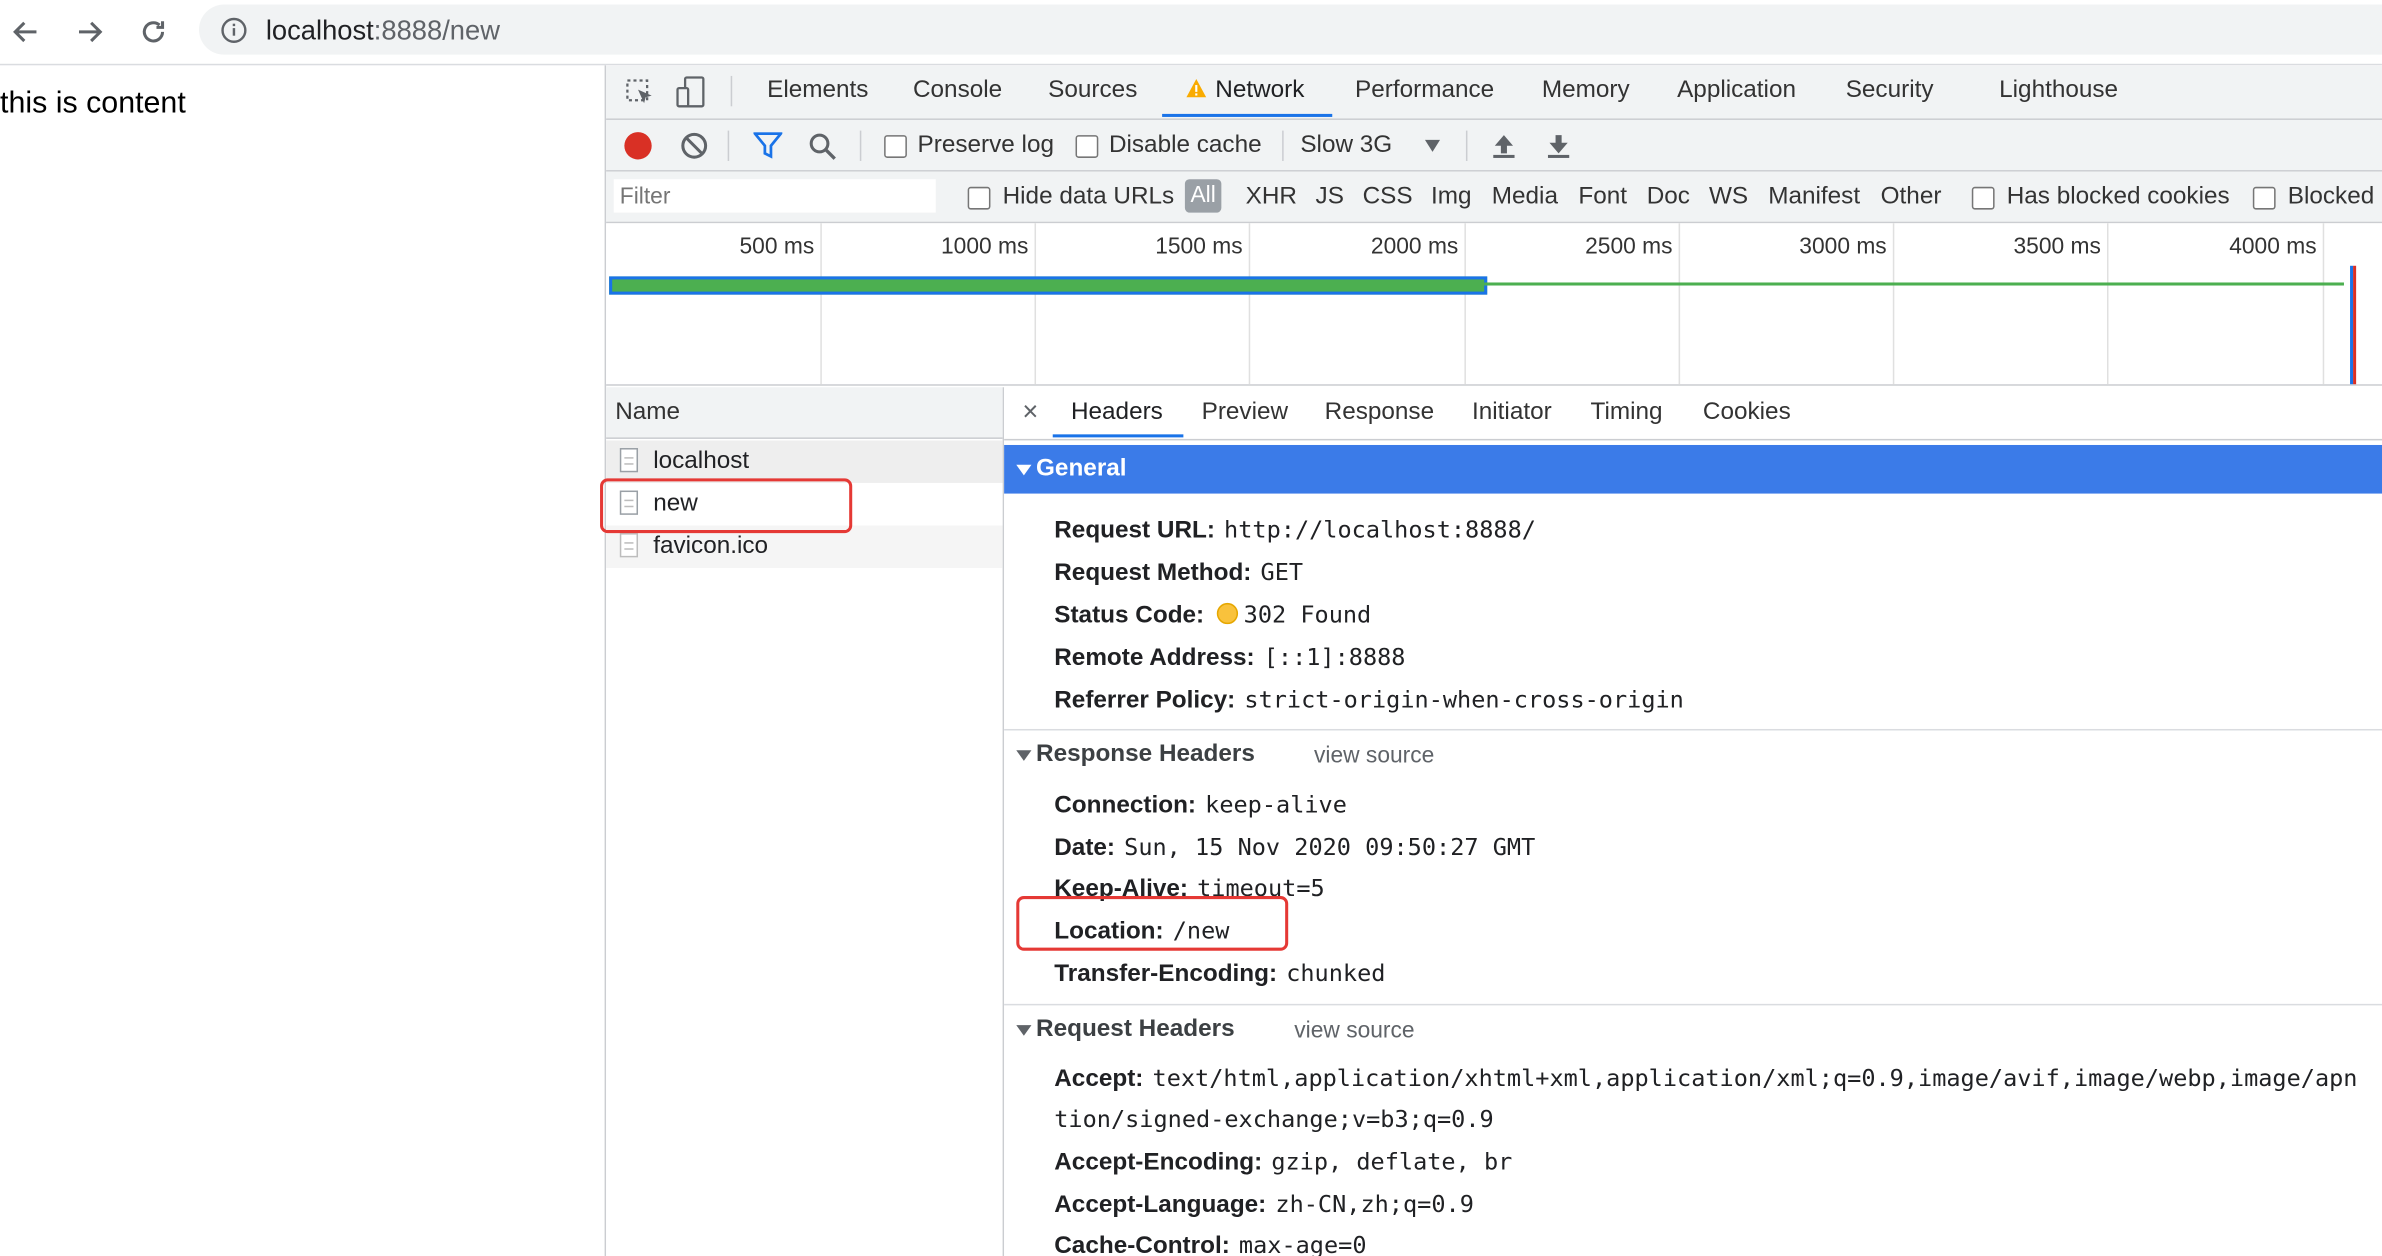 The width and height of the screenshot is (2382, 1256). Describe the element at coordinates (1264, 1205) in the screenshot. I see `request-header-accept-language: Accept-Language: zh-CN,zh;q=0.9` at that location.